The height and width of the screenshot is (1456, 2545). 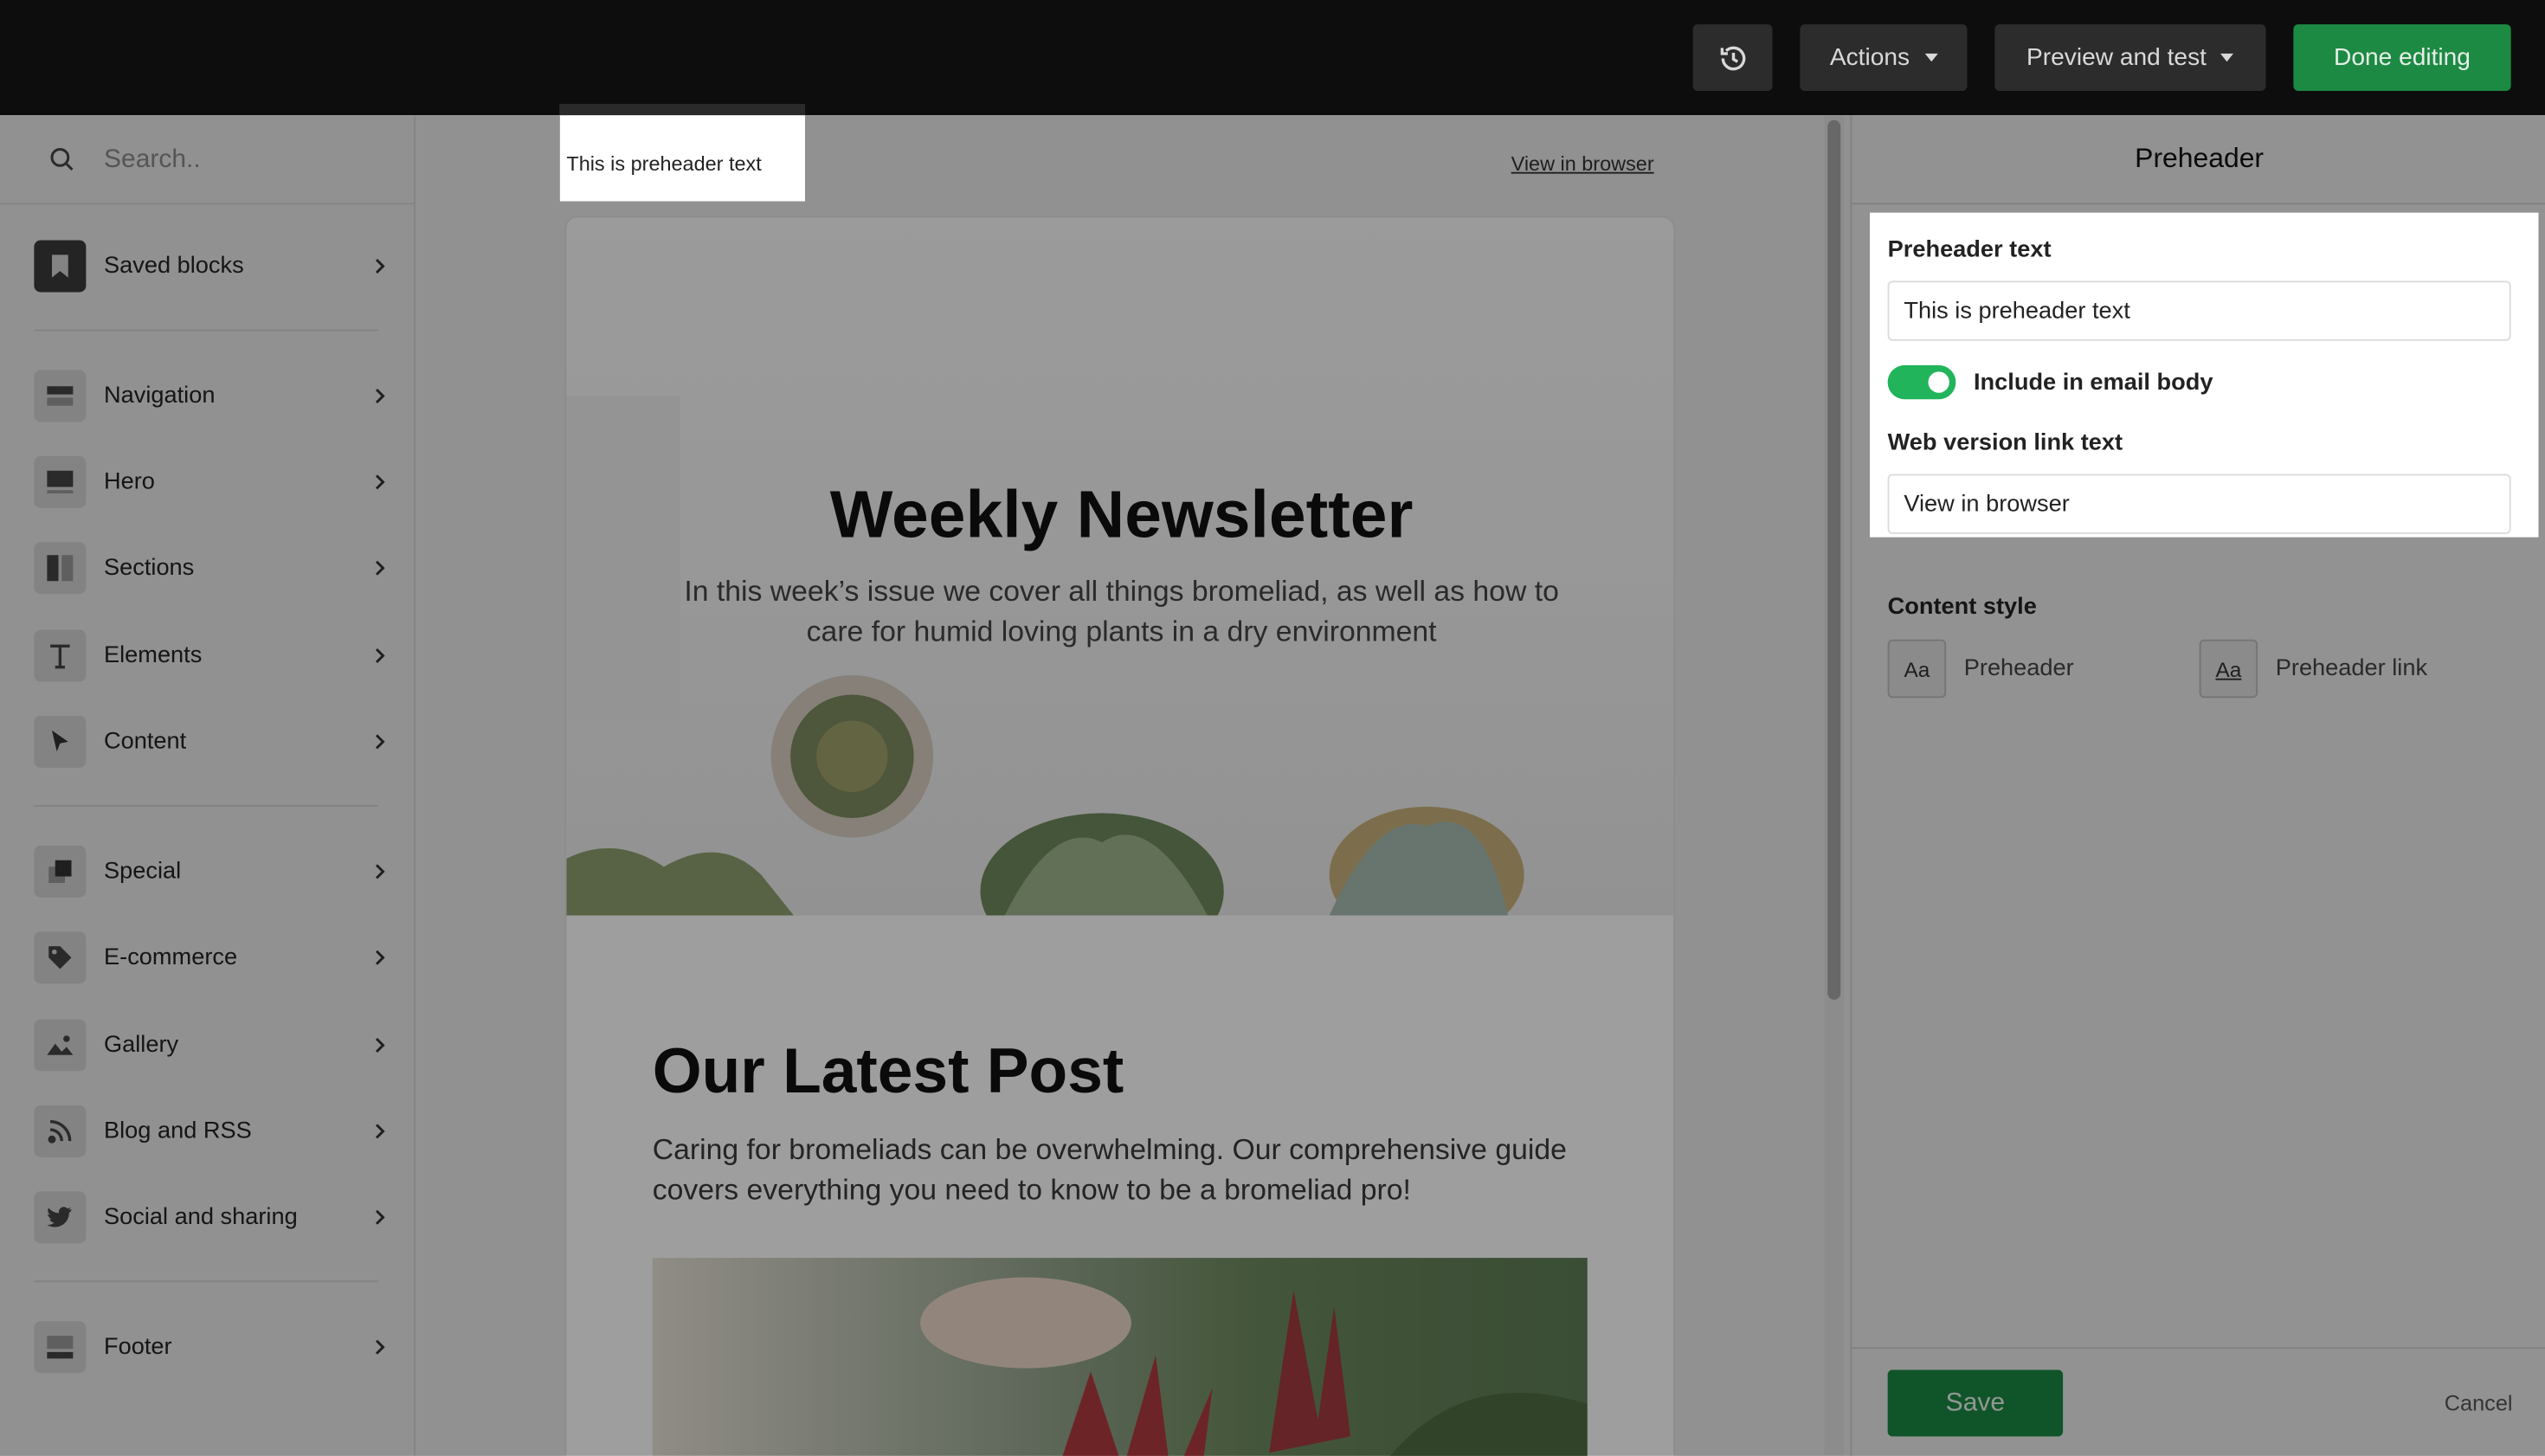 I want to click on sidebar-item-elements: Elements, so click(x=213, y=656).